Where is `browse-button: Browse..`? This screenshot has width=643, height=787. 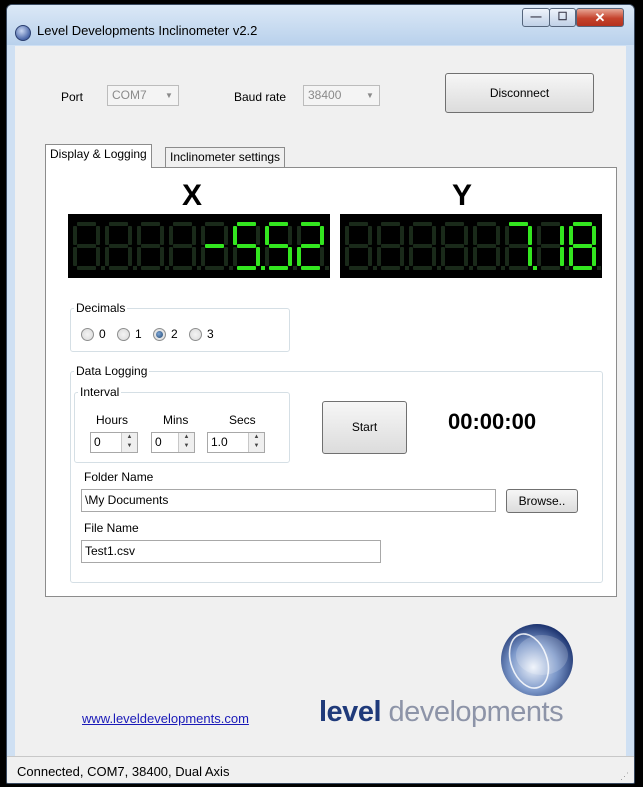
browse-button: Browse.. is located at coordinates (542, 501).